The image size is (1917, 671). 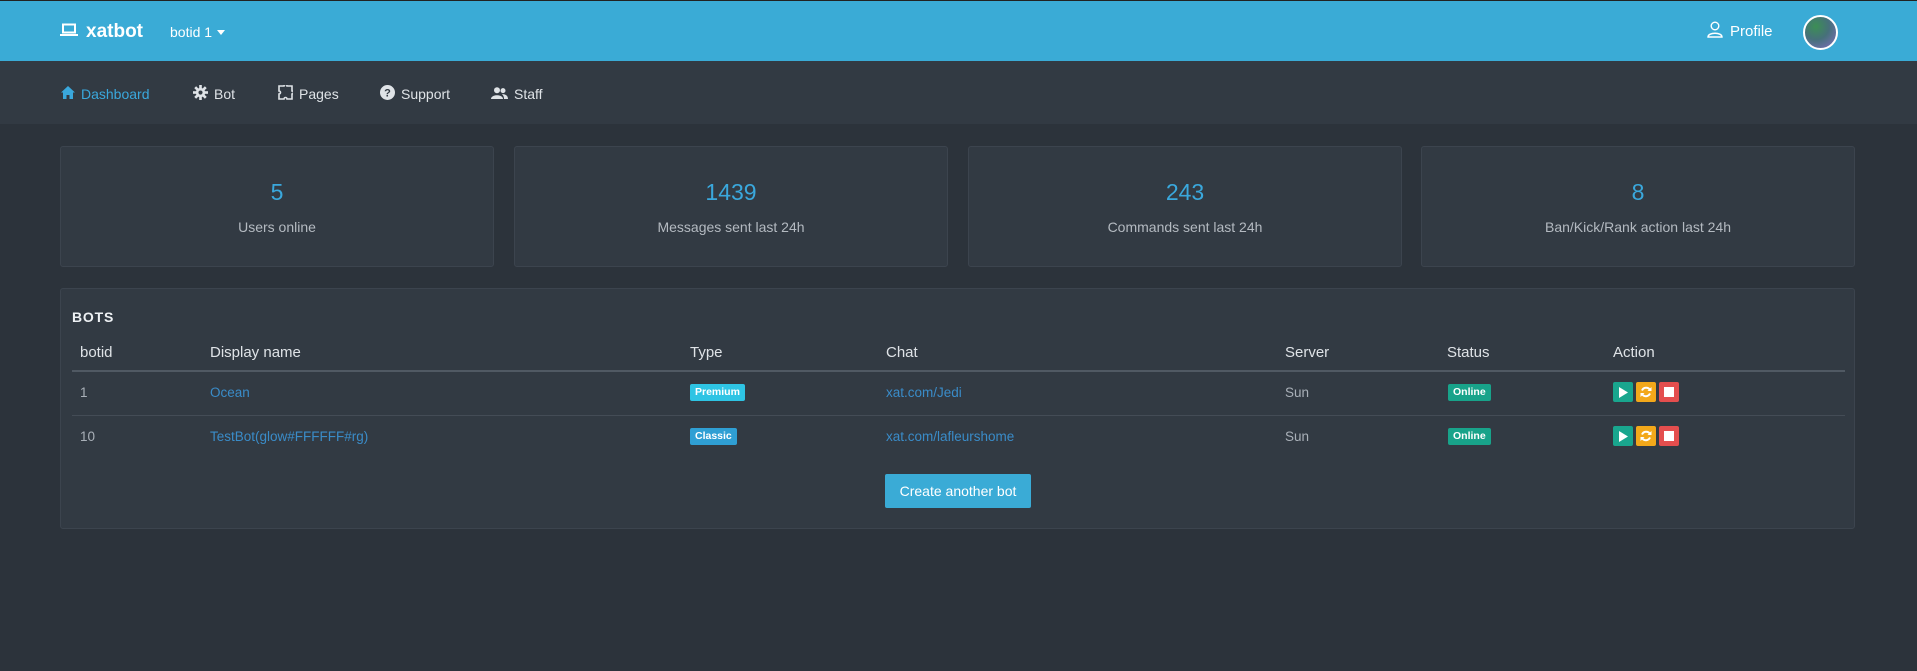 I want to click on column-header-type: Type, so click(x=706, y=352).